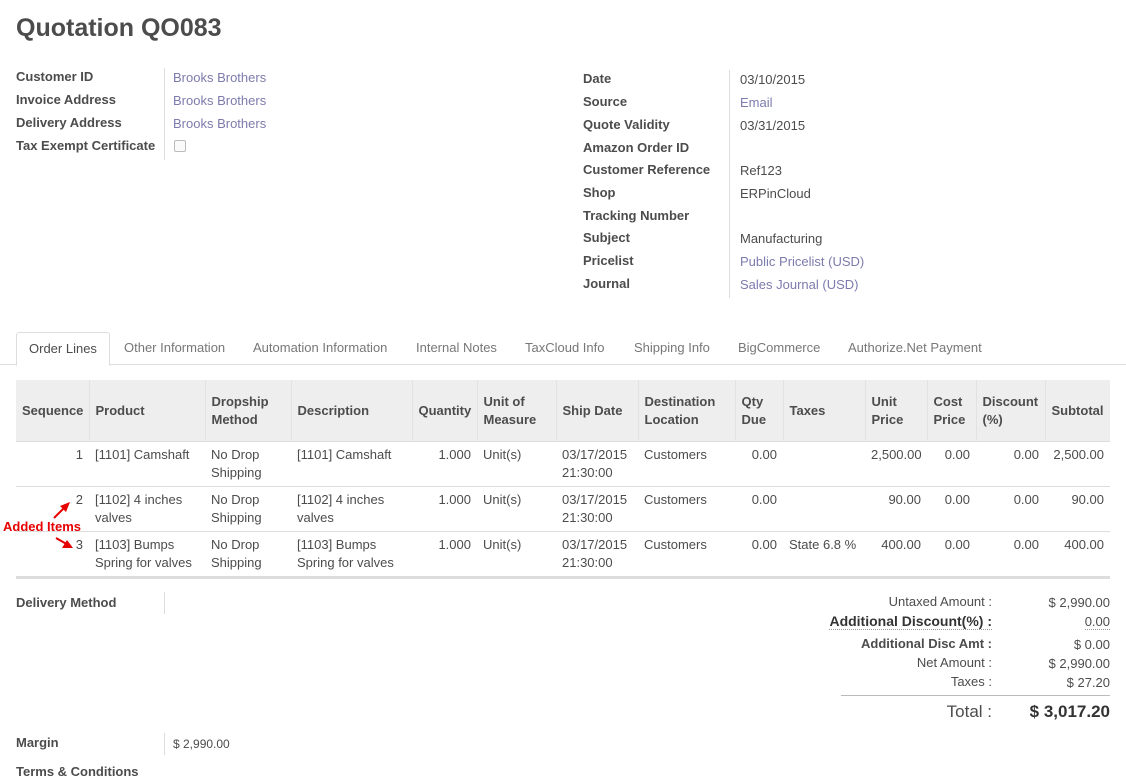 The image size is (1126, 780). I want to click on delivery-address-label: Delivery Address, so click(69, 122).